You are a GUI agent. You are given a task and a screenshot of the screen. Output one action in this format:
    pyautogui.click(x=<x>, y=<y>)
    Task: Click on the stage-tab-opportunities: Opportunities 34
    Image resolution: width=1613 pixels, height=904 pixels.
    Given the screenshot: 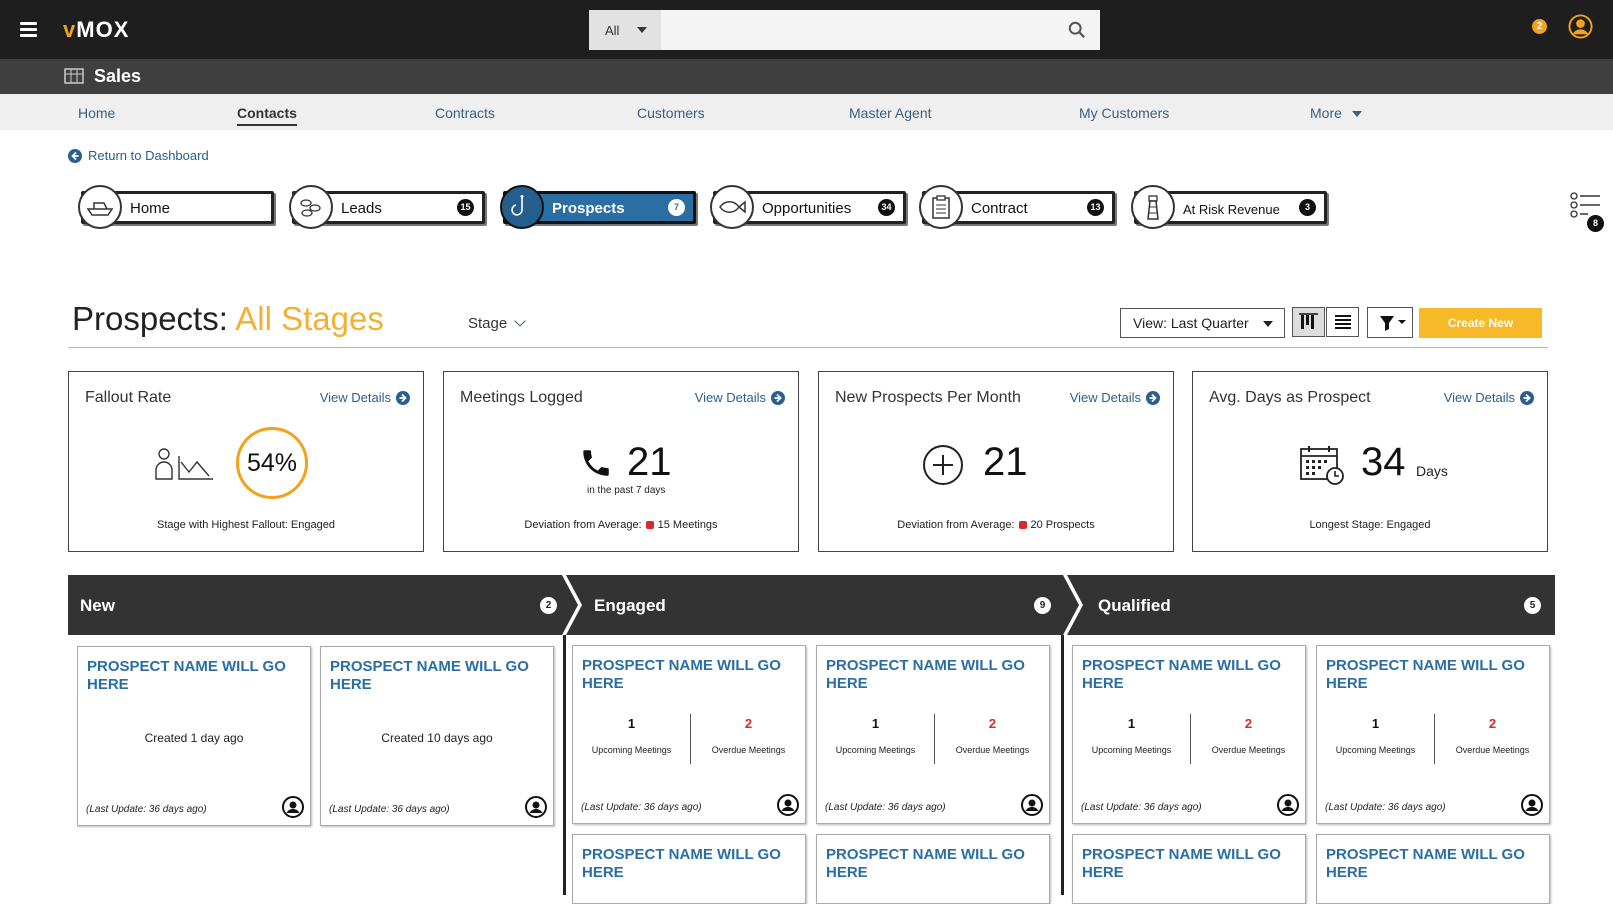 What is the action you would take?
    pyautogui.click(x=808, y=207)
    